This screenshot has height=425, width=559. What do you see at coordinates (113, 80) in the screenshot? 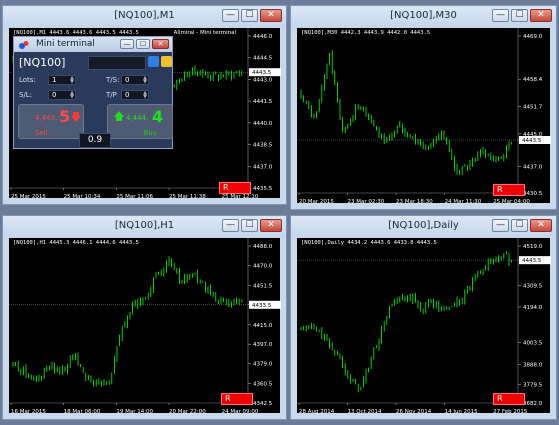
I see `ts-label: T/S:` at bounding box center [113, 80].